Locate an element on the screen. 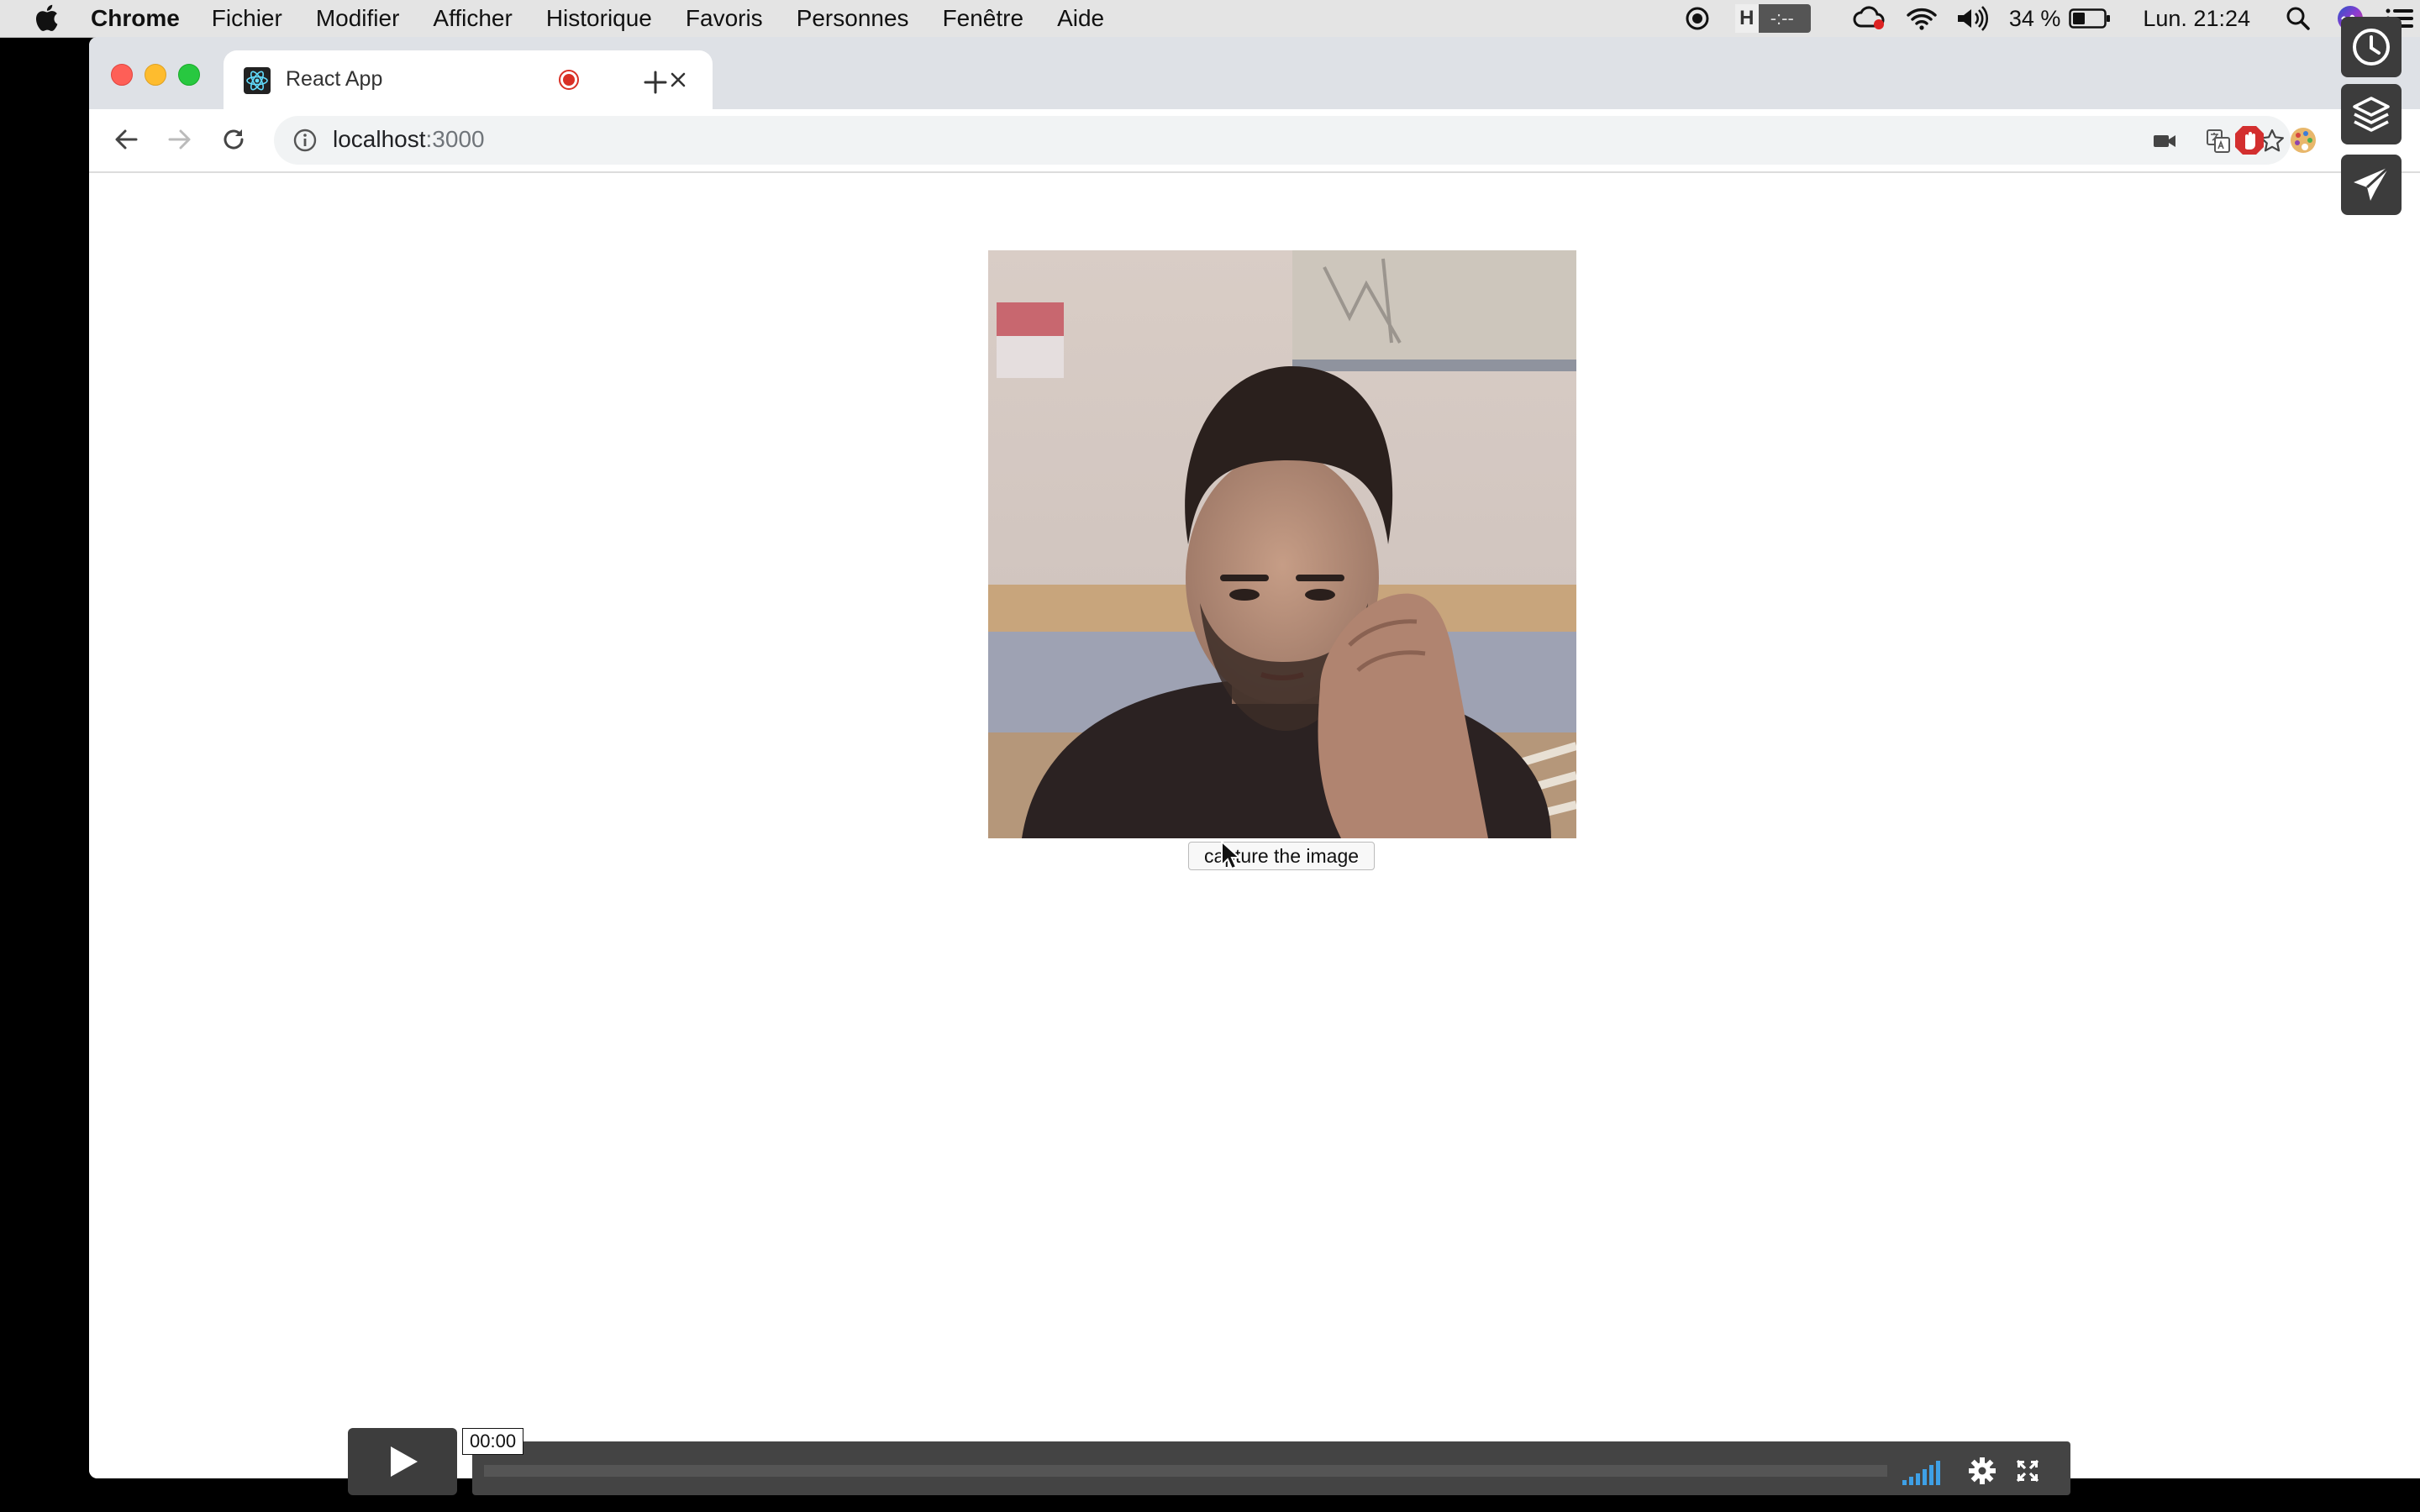 Image resolution: width=2420 pixels, height=1512 pixels. paper-plane-icon is located at coordinates (2372, 183).